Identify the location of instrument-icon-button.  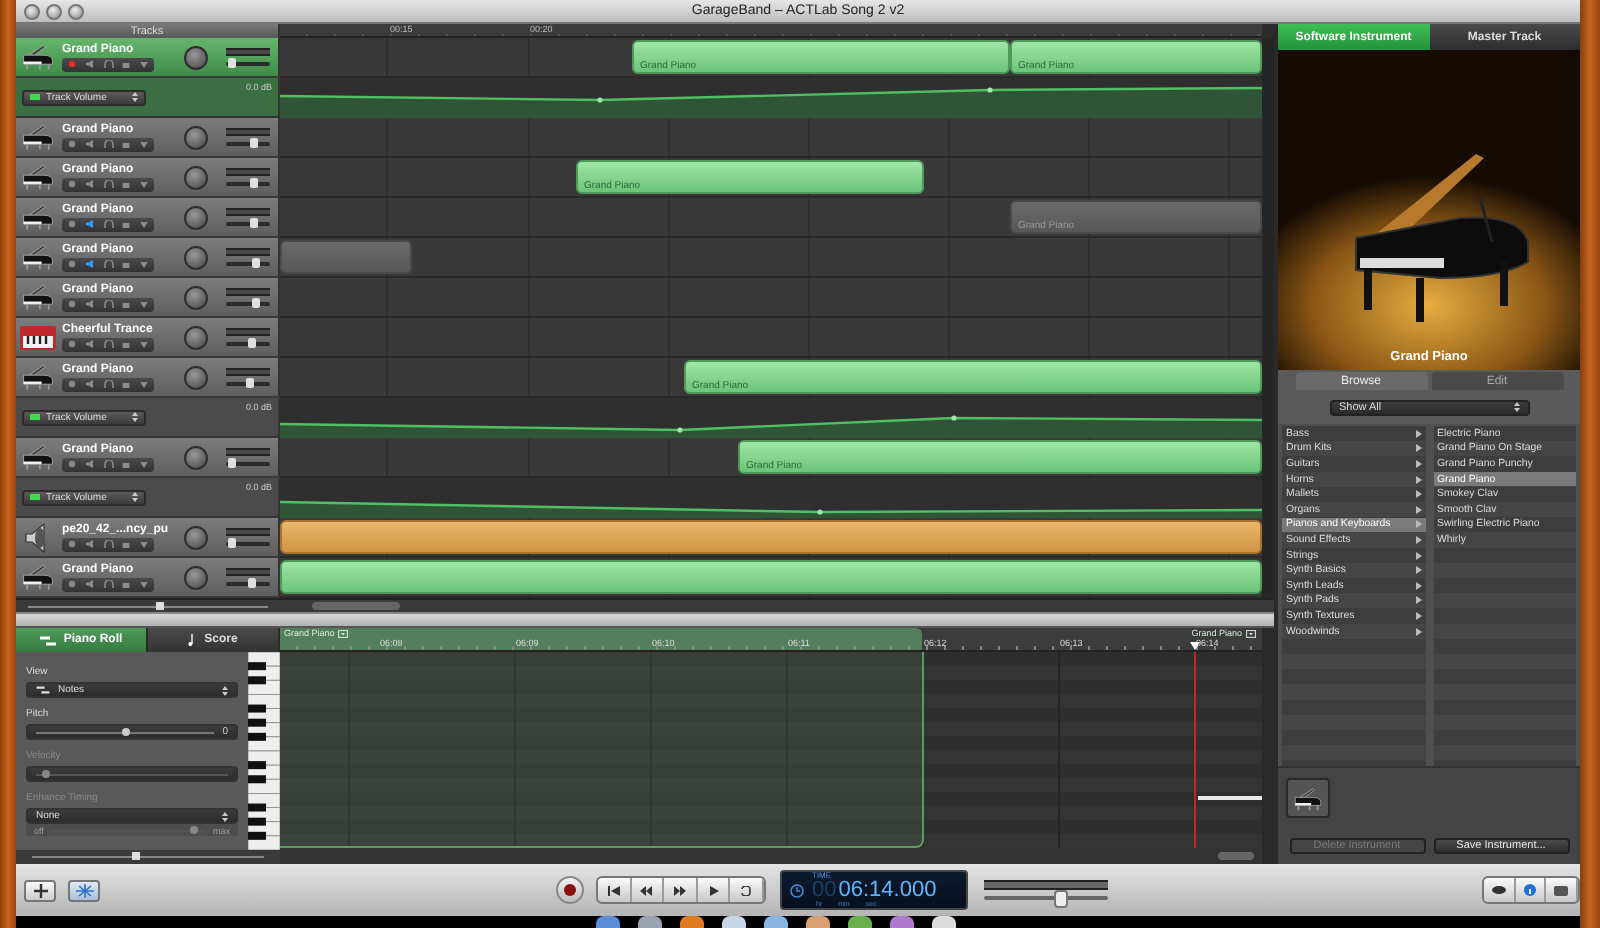
(1308, 798).